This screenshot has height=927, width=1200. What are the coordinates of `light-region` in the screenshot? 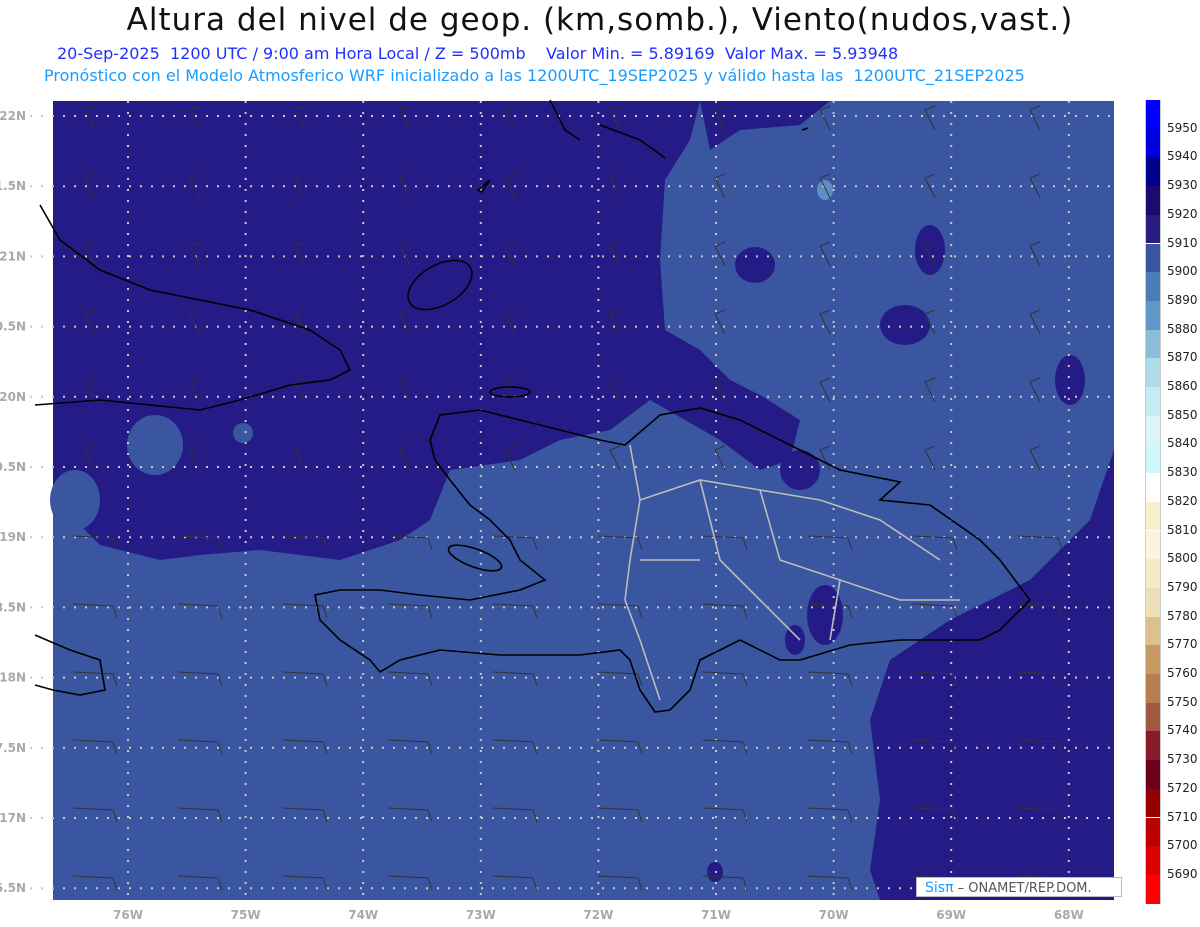 It's located at (825, 190).